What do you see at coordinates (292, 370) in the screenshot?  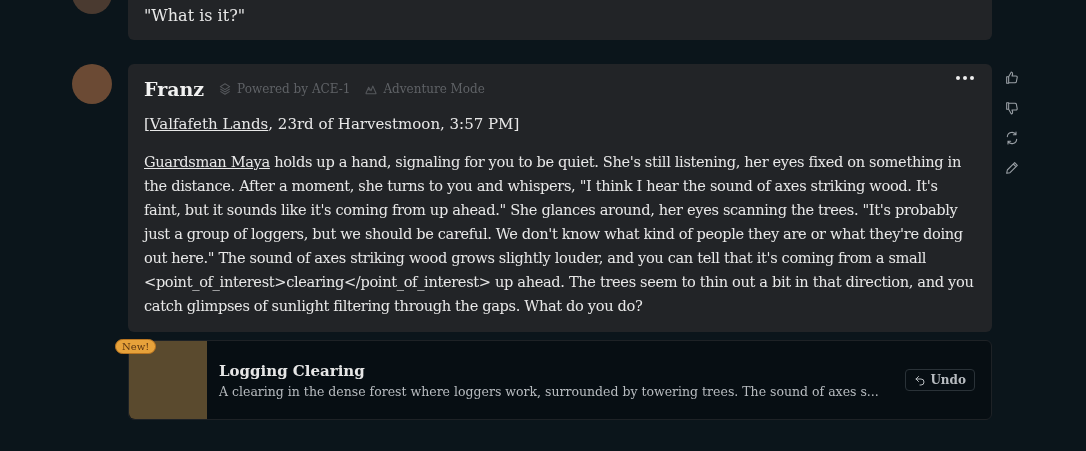 I see `location-title: Logging Clearing` at bounding box center [292, 370].